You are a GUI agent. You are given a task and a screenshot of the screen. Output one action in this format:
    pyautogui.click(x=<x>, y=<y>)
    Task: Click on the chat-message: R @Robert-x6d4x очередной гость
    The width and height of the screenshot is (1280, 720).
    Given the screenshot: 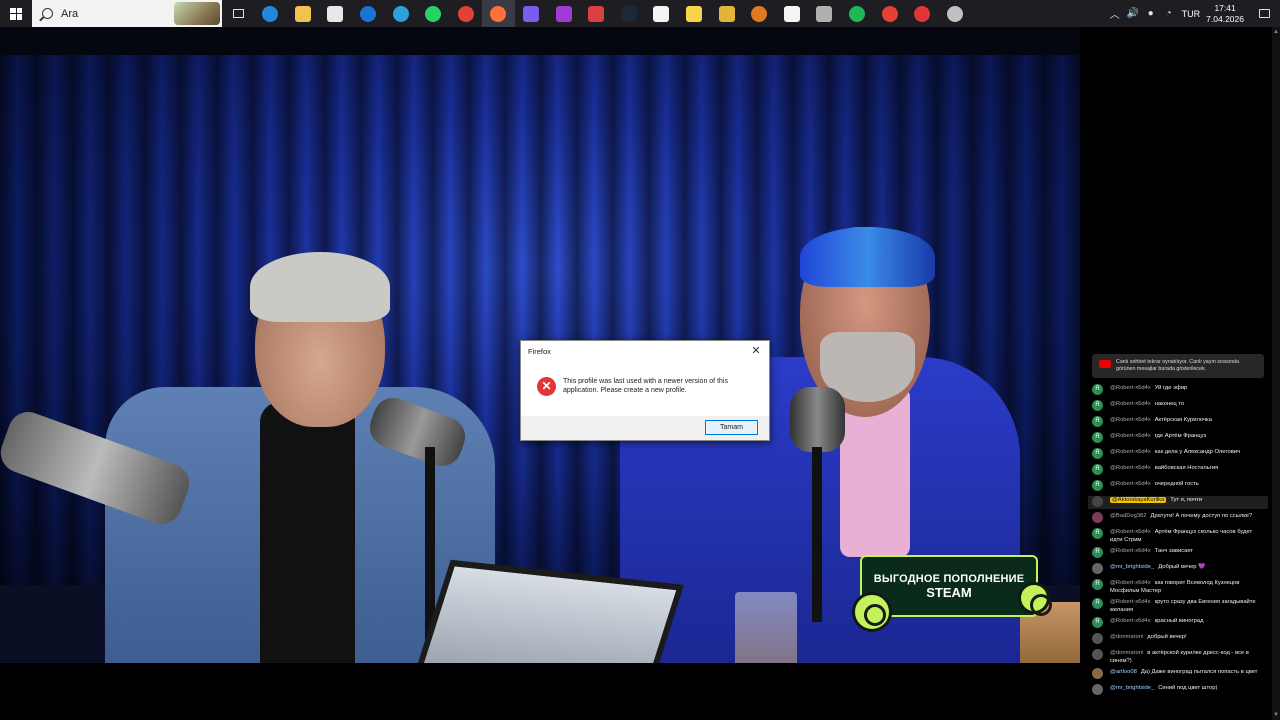 What is the action you would take?
    pyautogui.click(x=1178, y=486)
    